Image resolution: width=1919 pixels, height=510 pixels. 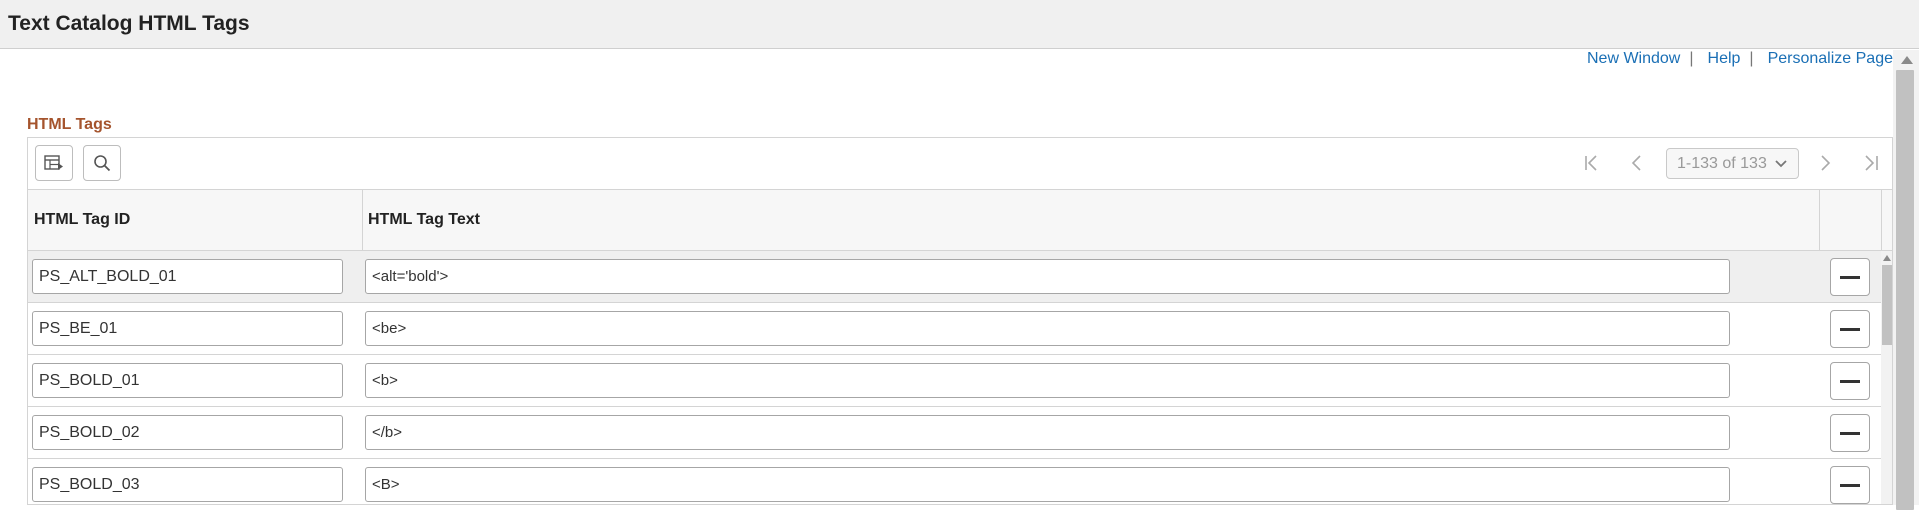 What do you see at coordinates (1047, 328) in the screenshot?
I see `html-tag-text-input: <be>` at bounding box center [1047, 328].